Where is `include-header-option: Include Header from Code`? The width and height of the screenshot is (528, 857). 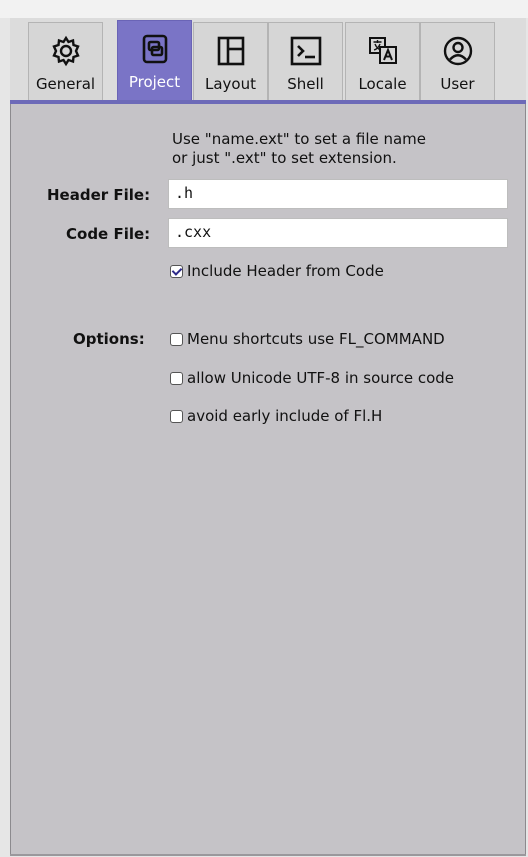 include-header-option: Include Header from Code is located at coordinates (277, 271).